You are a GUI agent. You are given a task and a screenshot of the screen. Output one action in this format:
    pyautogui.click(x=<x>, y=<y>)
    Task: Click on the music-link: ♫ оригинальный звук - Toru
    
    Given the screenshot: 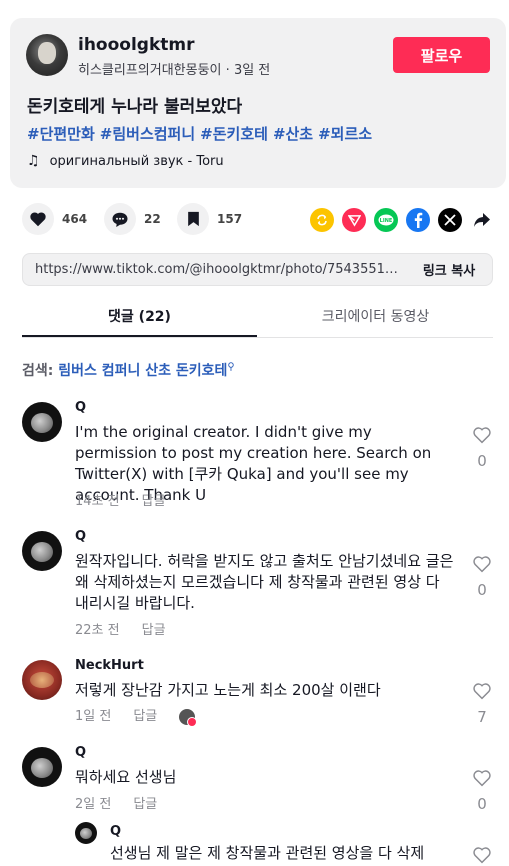 What is the action you would take?
    pyautogui.click(x=125, y=161)
    